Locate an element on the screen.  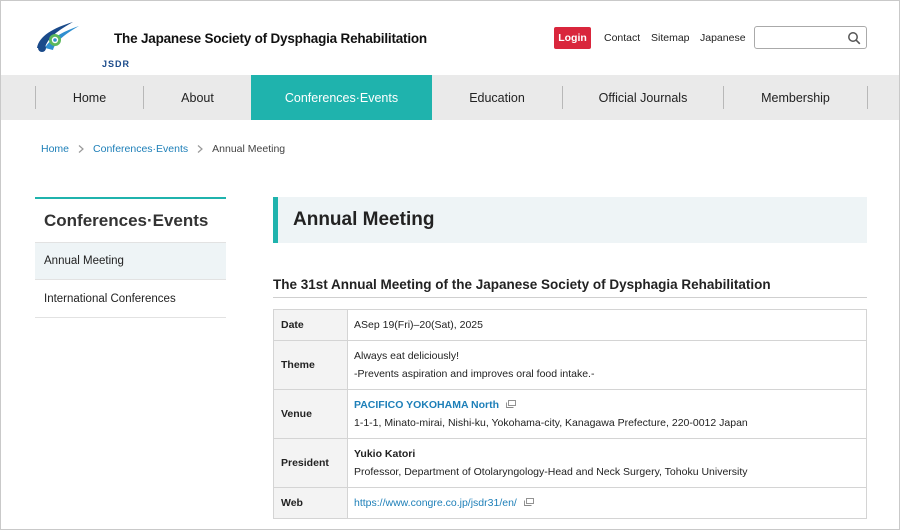
table-row-date: Date ASep 19(Fri)–20(Sat), 2025 is located at coordinates (570, 325).